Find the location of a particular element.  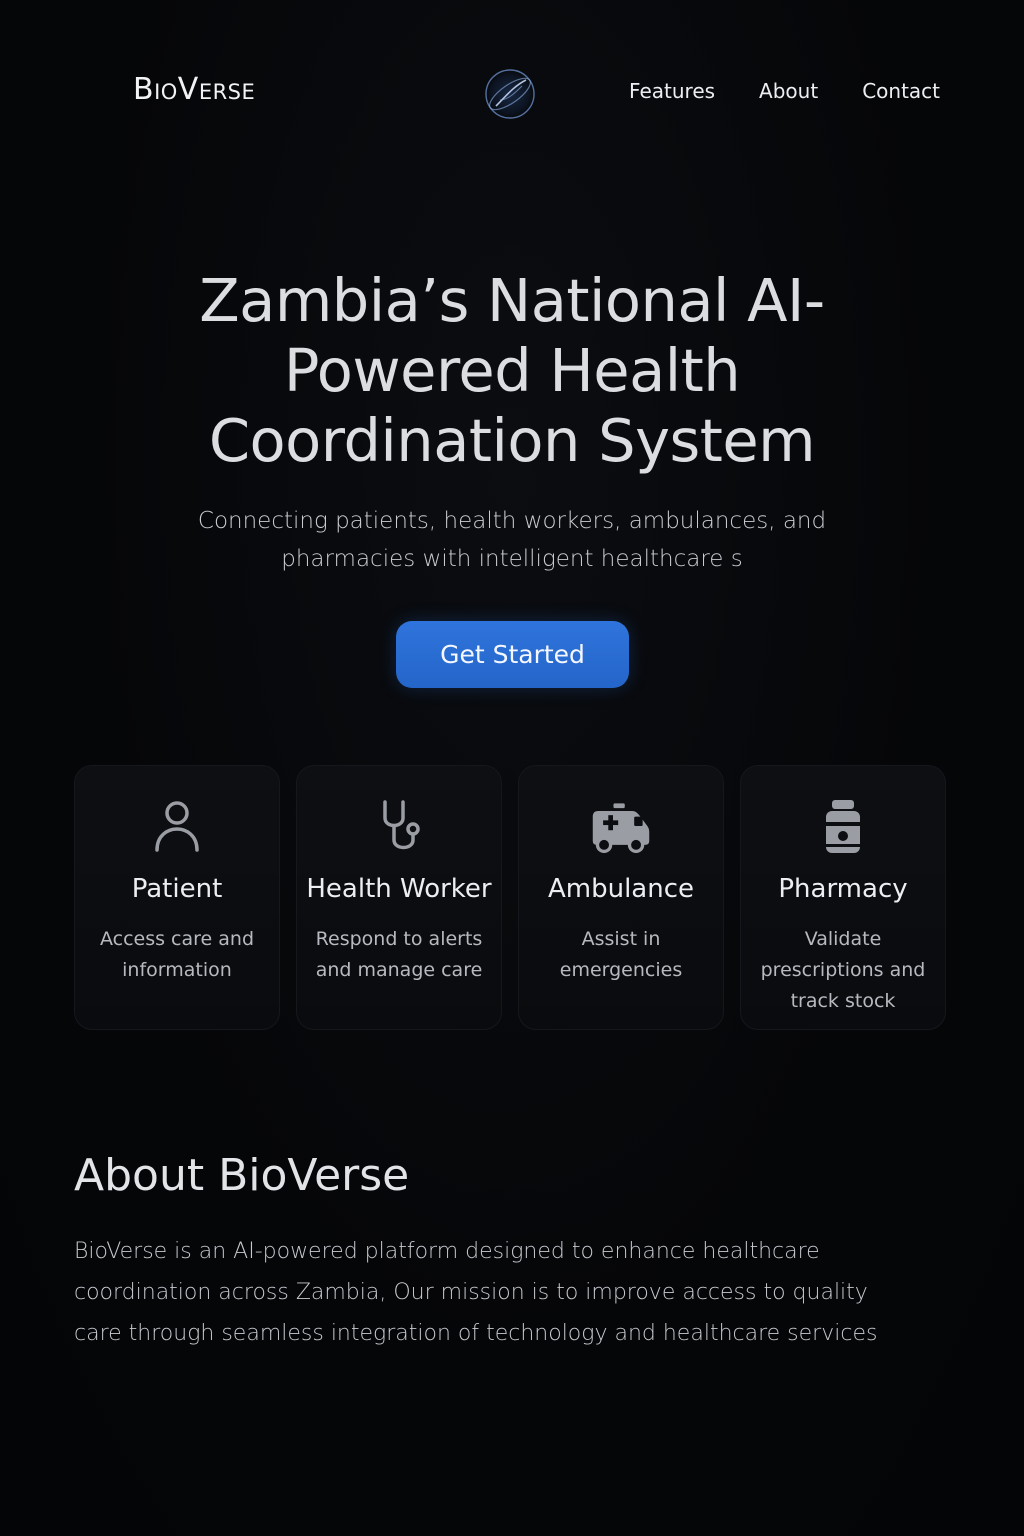

top-nav: BioVerse Features About Contact is located at coordinates (512, 90).